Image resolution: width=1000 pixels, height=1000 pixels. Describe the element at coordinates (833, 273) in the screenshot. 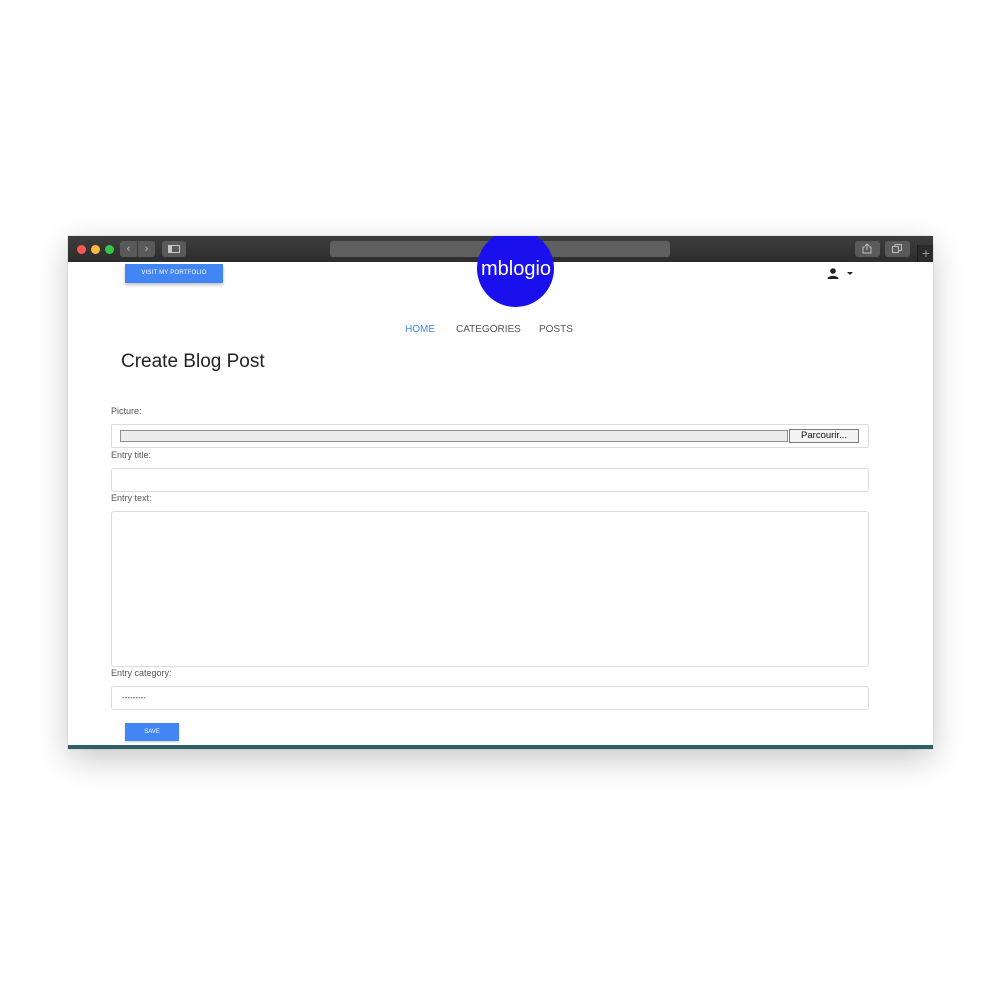

I see `user-icon` at that location.